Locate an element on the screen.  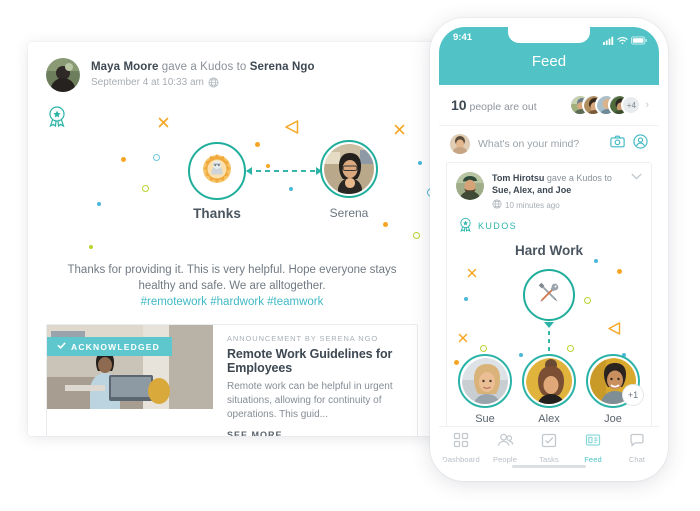
tab-label: Feed is located at coordinates (593, 459).